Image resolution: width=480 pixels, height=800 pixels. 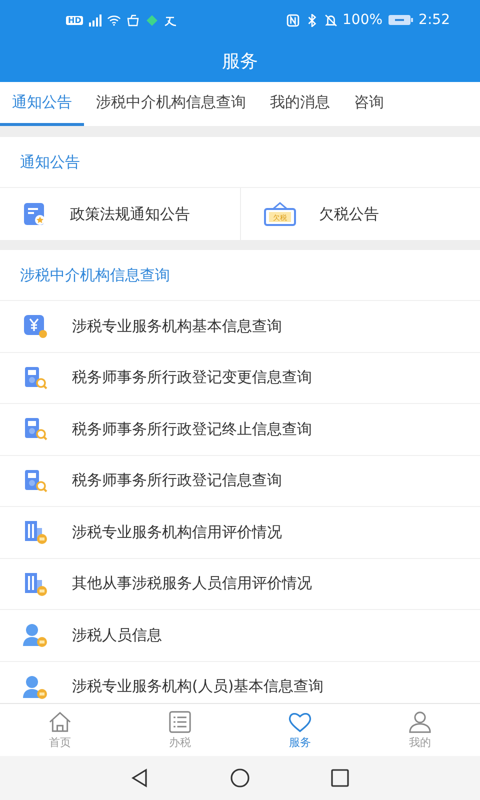 I want to click on back-icon, so click(x=140, y=778).